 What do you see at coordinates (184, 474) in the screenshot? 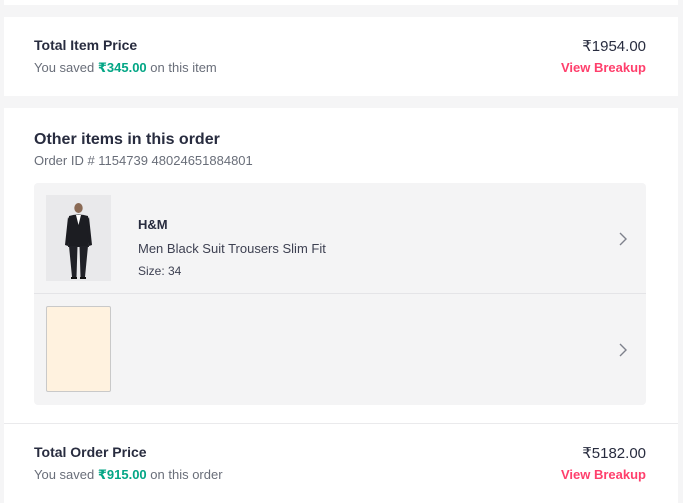
I see `order-savings-suffix: on this order` at bounding box center [184, 474].